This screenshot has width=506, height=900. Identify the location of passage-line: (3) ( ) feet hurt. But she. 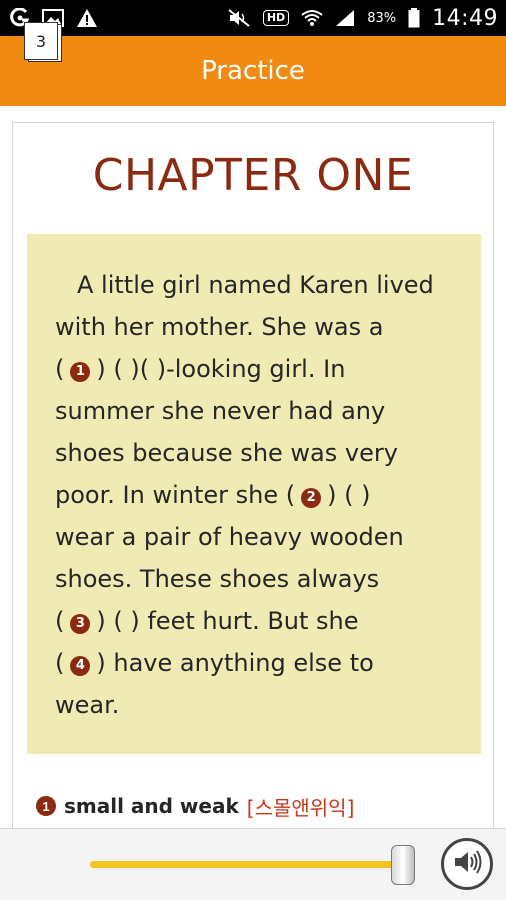
(258, 621).